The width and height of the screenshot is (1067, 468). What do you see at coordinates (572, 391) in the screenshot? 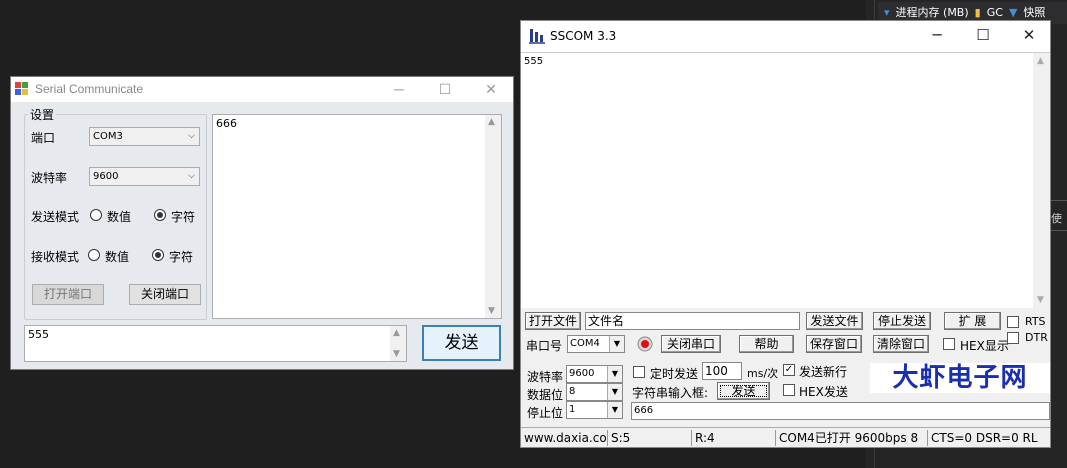
I see `databits-value: 8` at bounding box center [572, 391].